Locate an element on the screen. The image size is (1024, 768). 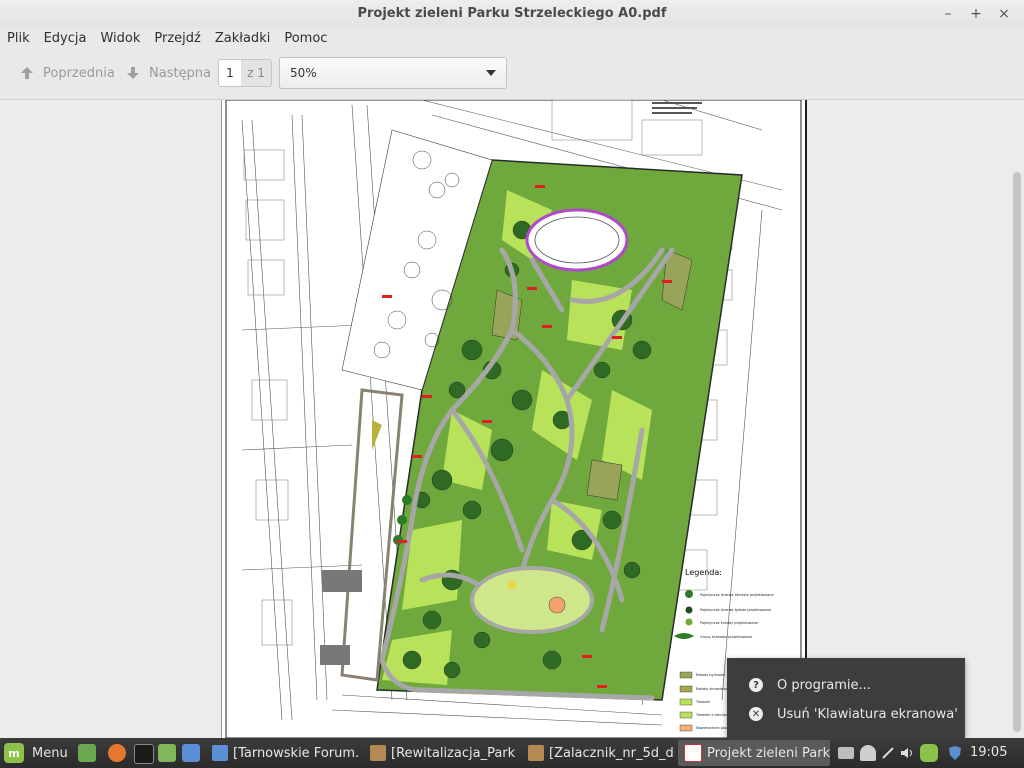
start-menu-label: Menu is located at coordinates (50, 753).